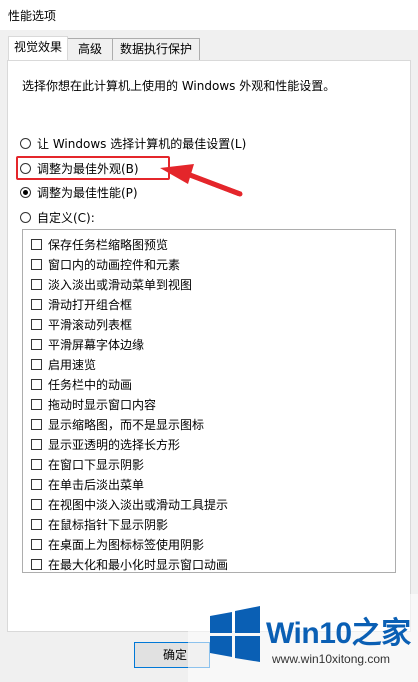 Image resolution: width=418 pixels, height=682 pixels. I want to click on list-item-label: 在窗口下显示阴影, so click(96, 464).